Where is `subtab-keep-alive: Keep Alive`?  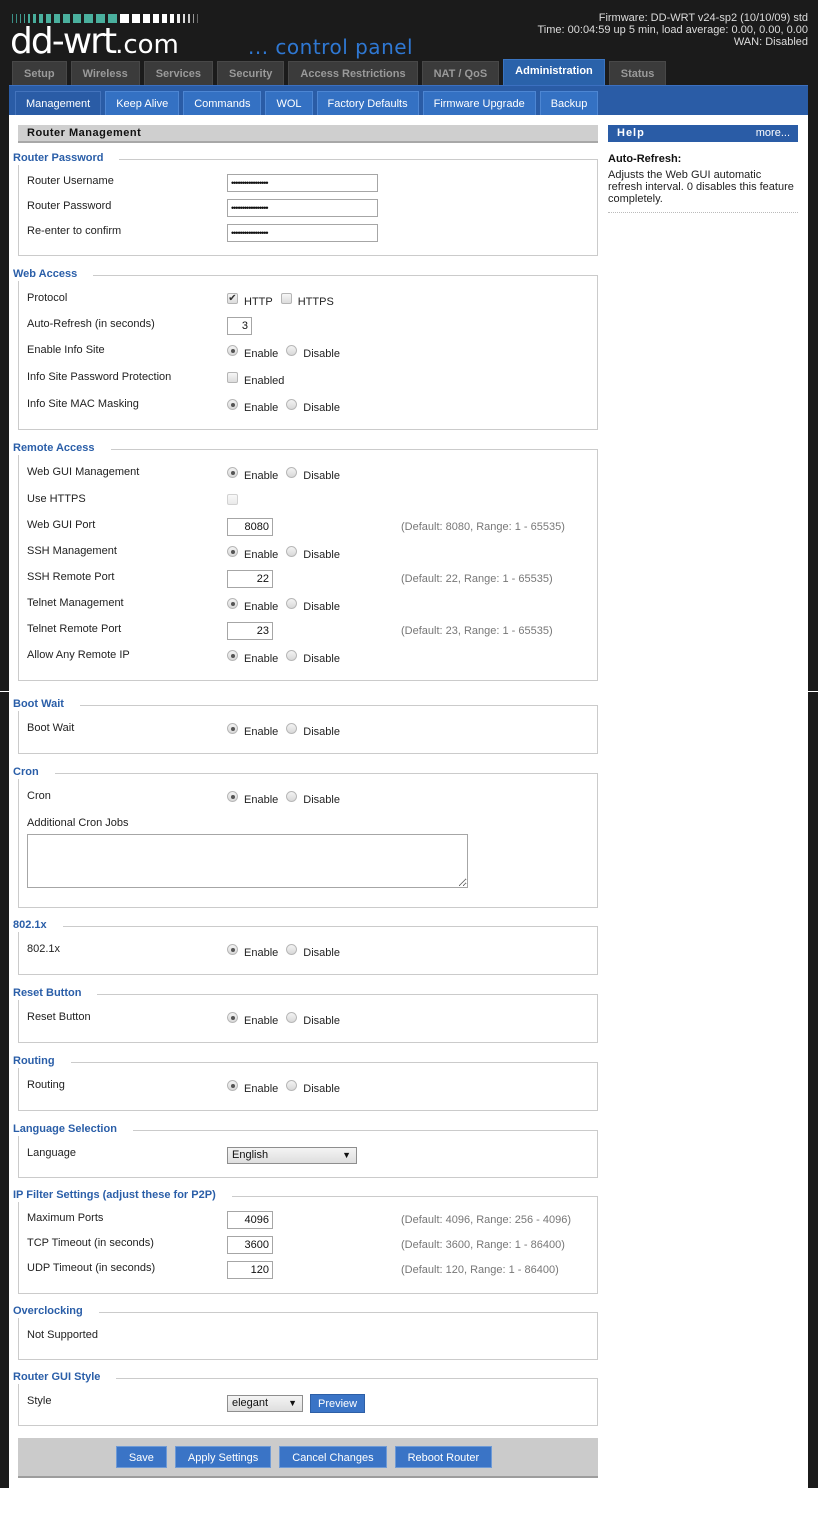
subtab-keep-alive: Keep Alive is located at coordinates (142, 103).